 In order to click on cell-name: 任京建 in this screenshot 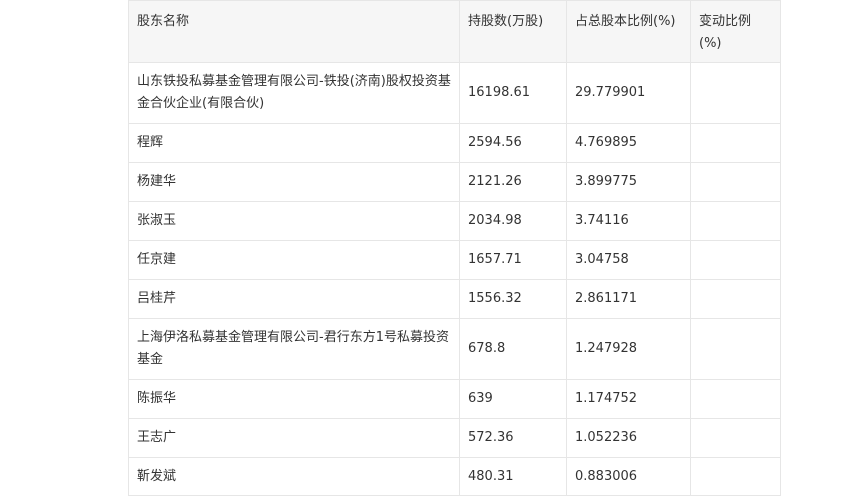, I will do `click(294, 260)`.